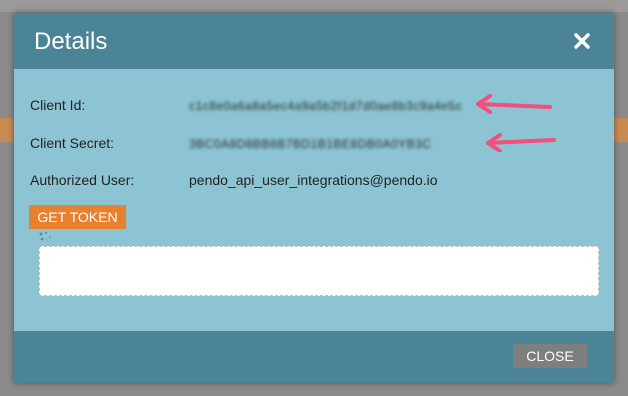 The height and width of the screenshot is (396, 628). I want to click on background-header, so click(314, 6).